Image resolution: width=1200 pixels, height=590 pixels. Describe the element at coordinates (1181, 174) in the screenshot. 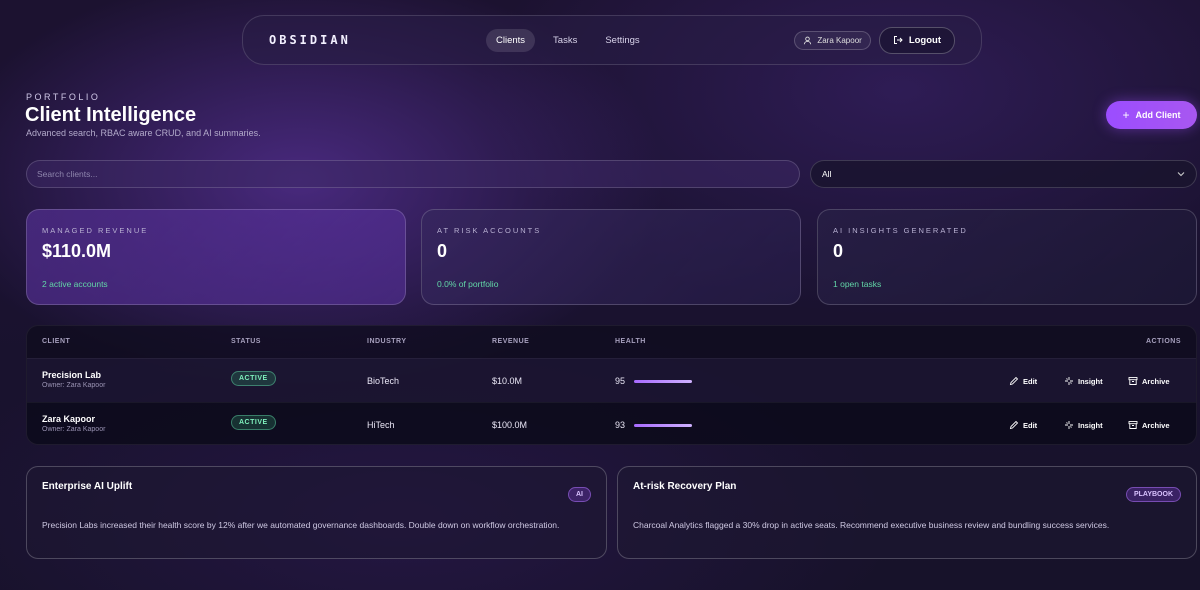

I see `chevron-down-icon` at that location.